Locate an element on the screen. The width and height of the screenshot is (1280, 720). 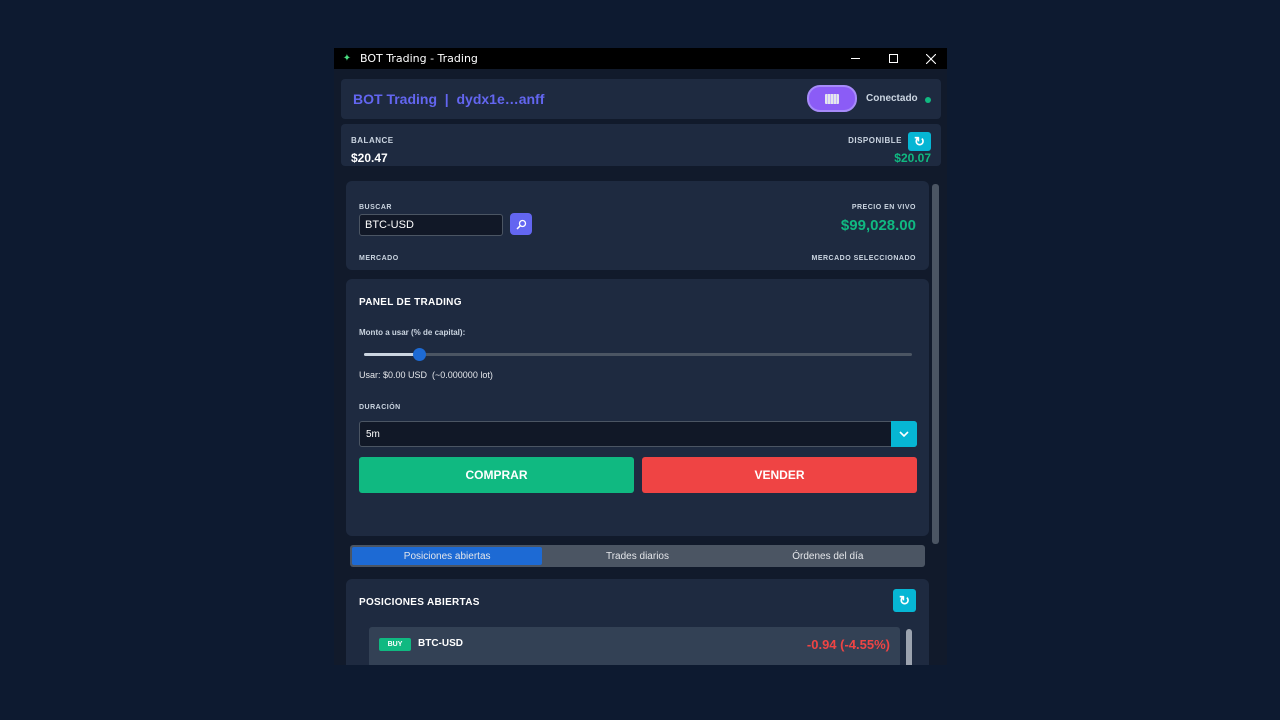
close-button is located at coordinates (929, 58).